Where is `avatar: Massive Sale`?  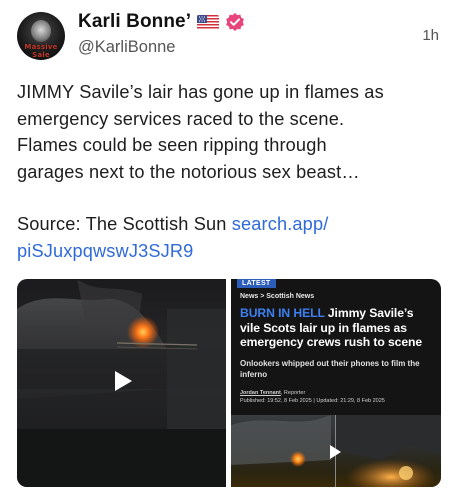 avatar: Massive Sale is located at coordinates (41, 36).